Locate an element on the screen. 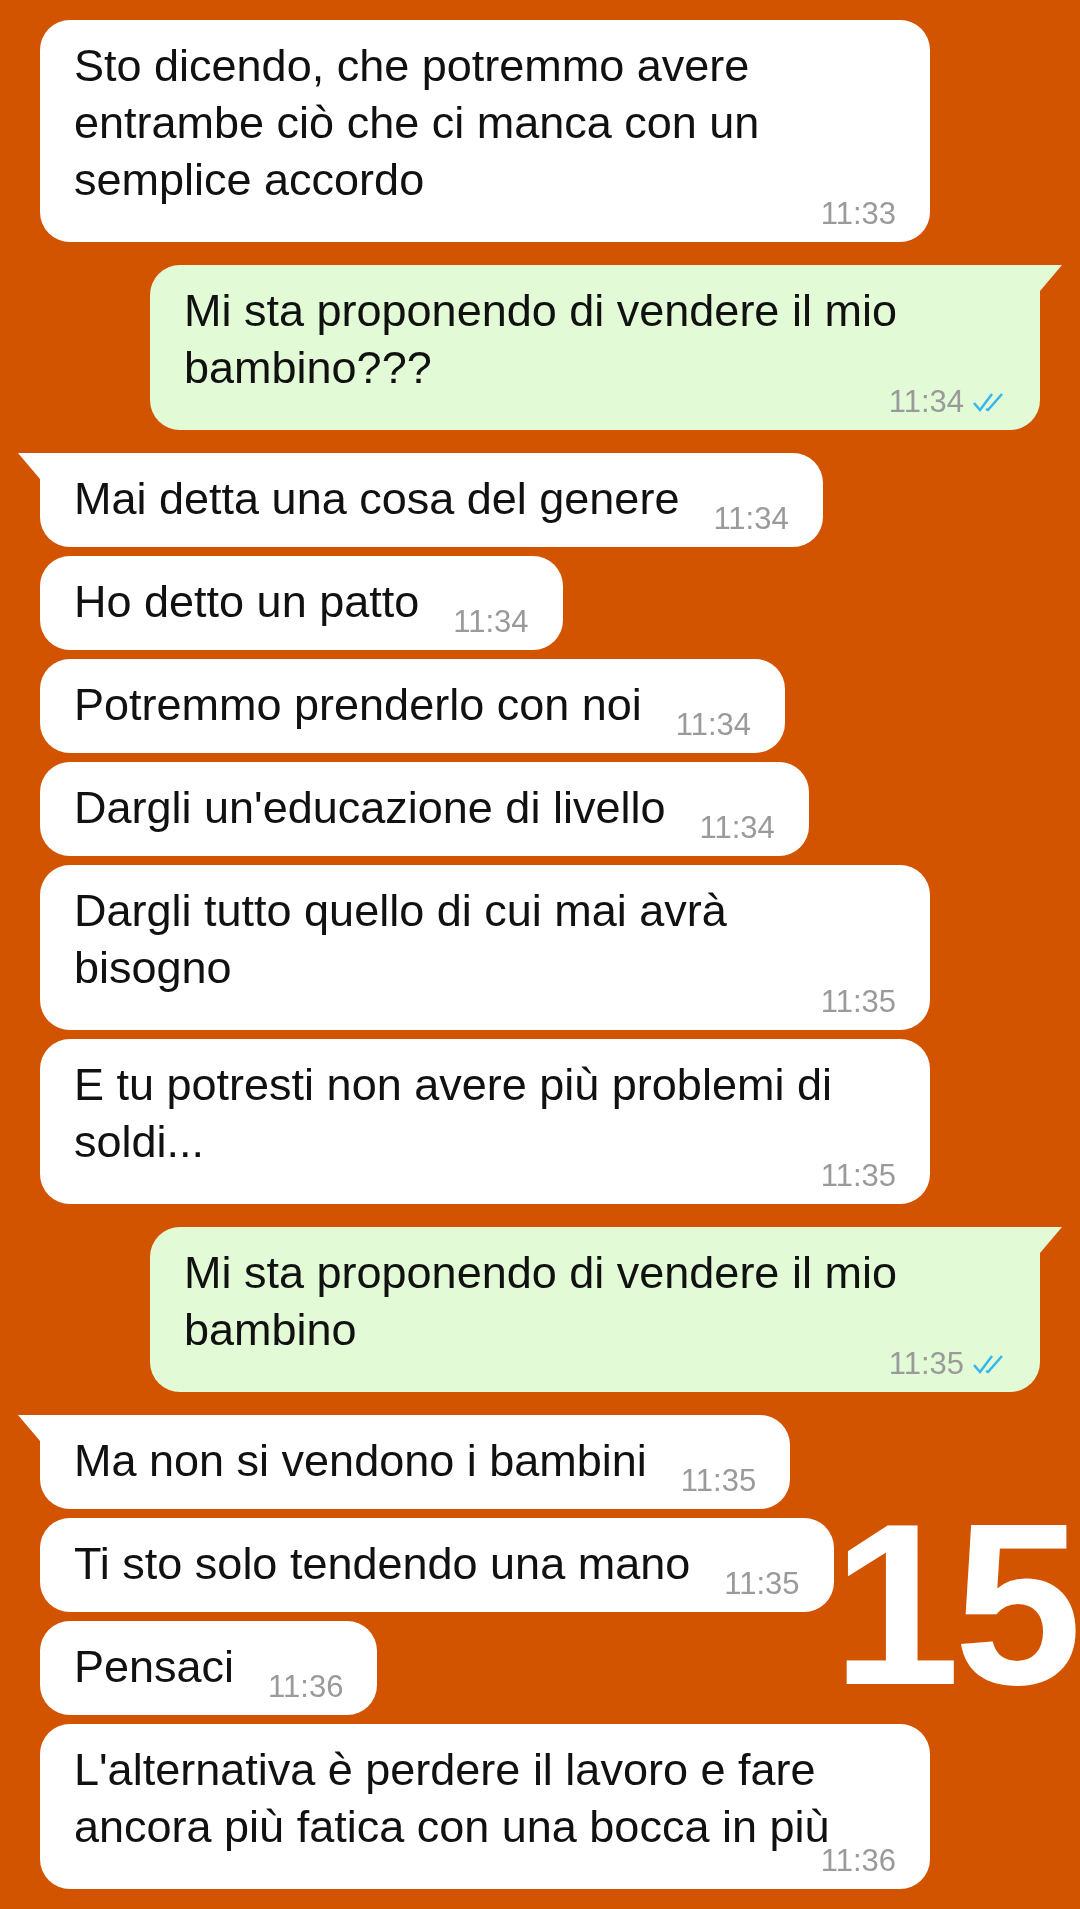  message-text: Ti sto solo tendendo una mano is located at coordinates (382, 1564).